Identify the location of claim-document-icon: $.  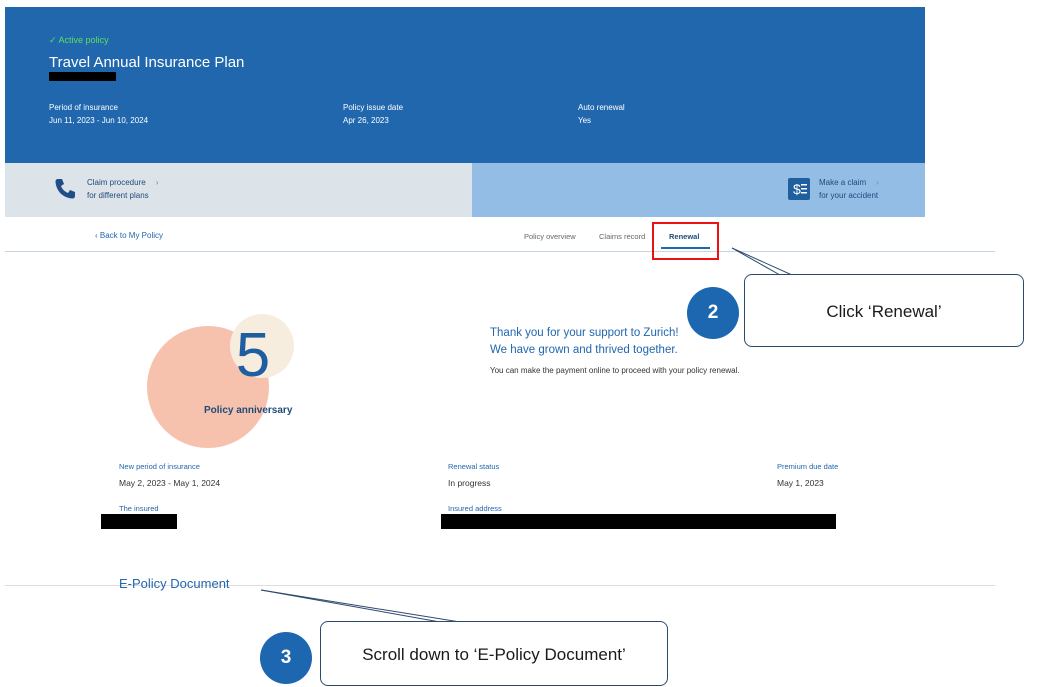
(799, 189).